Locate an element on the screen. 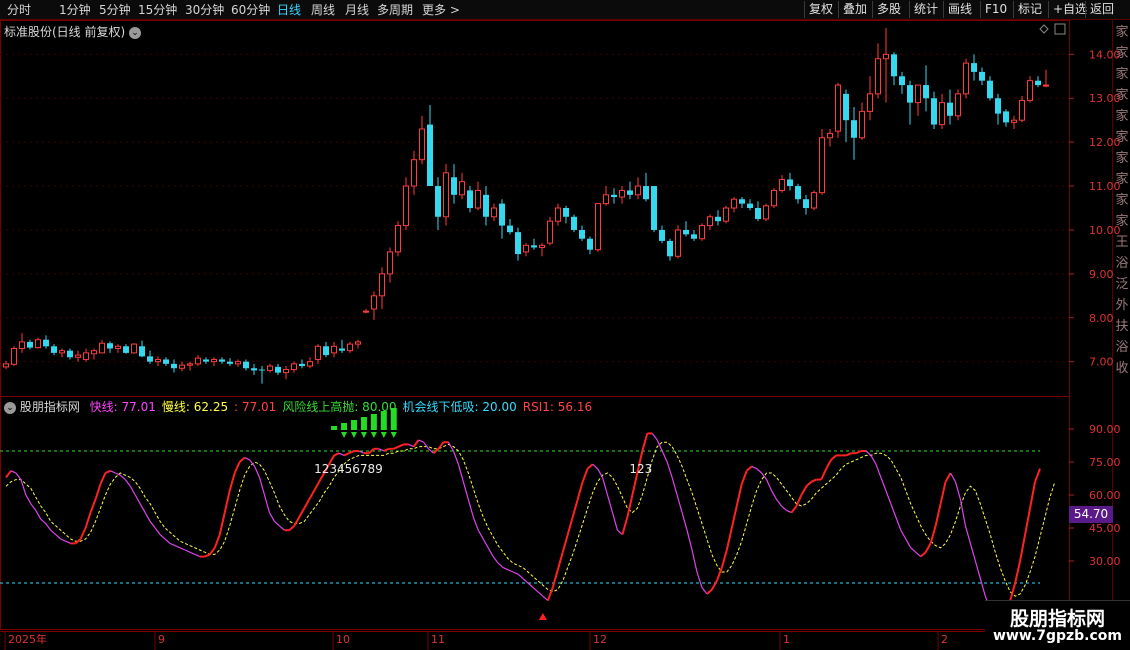 This screenshot has height=650, width=1130. period-tab: 分时 is located at coordinates (19, 10).